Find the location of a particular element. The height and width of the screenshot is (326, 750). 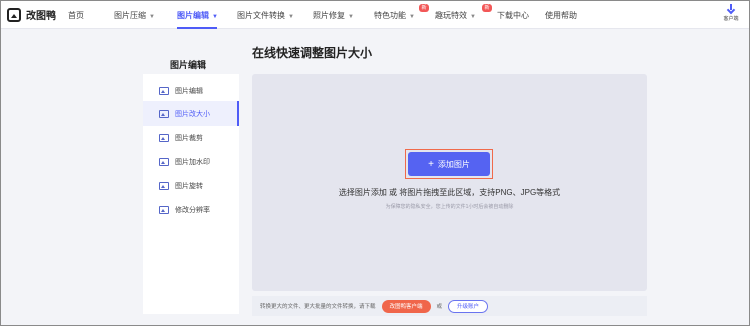

nav-fun-effects: 趣玩特效 ▼ is located at coordinates (455, 15).